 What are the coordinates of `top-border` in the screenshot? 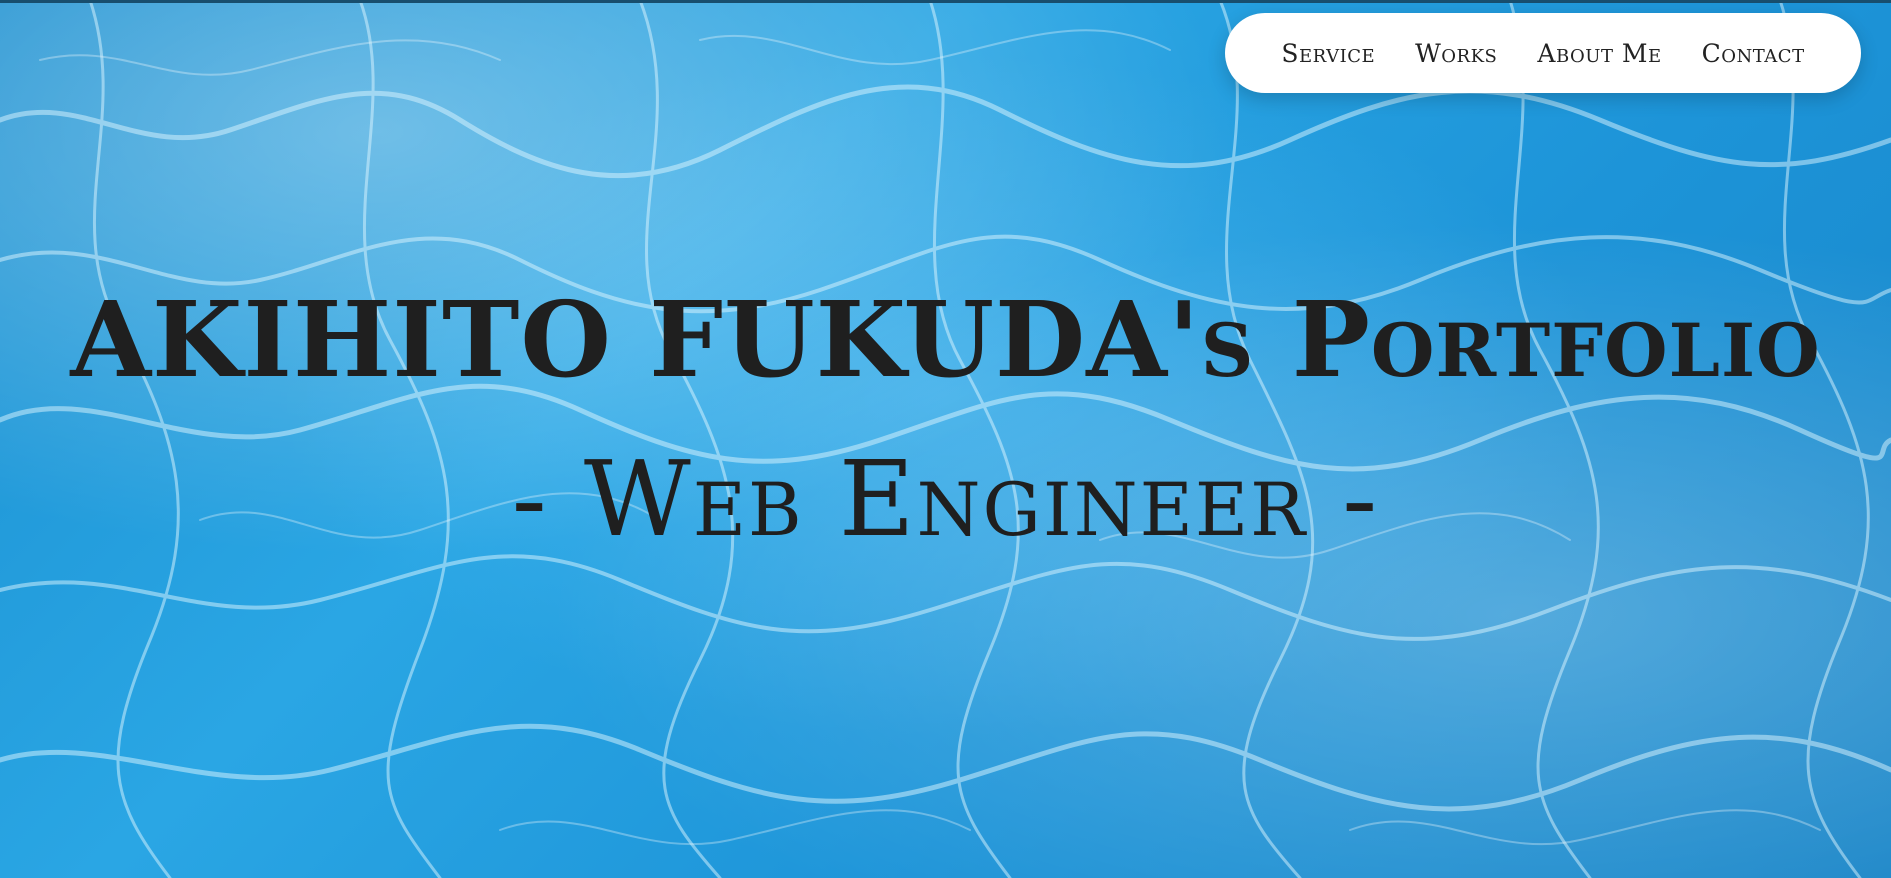 It's located at (945, 1).